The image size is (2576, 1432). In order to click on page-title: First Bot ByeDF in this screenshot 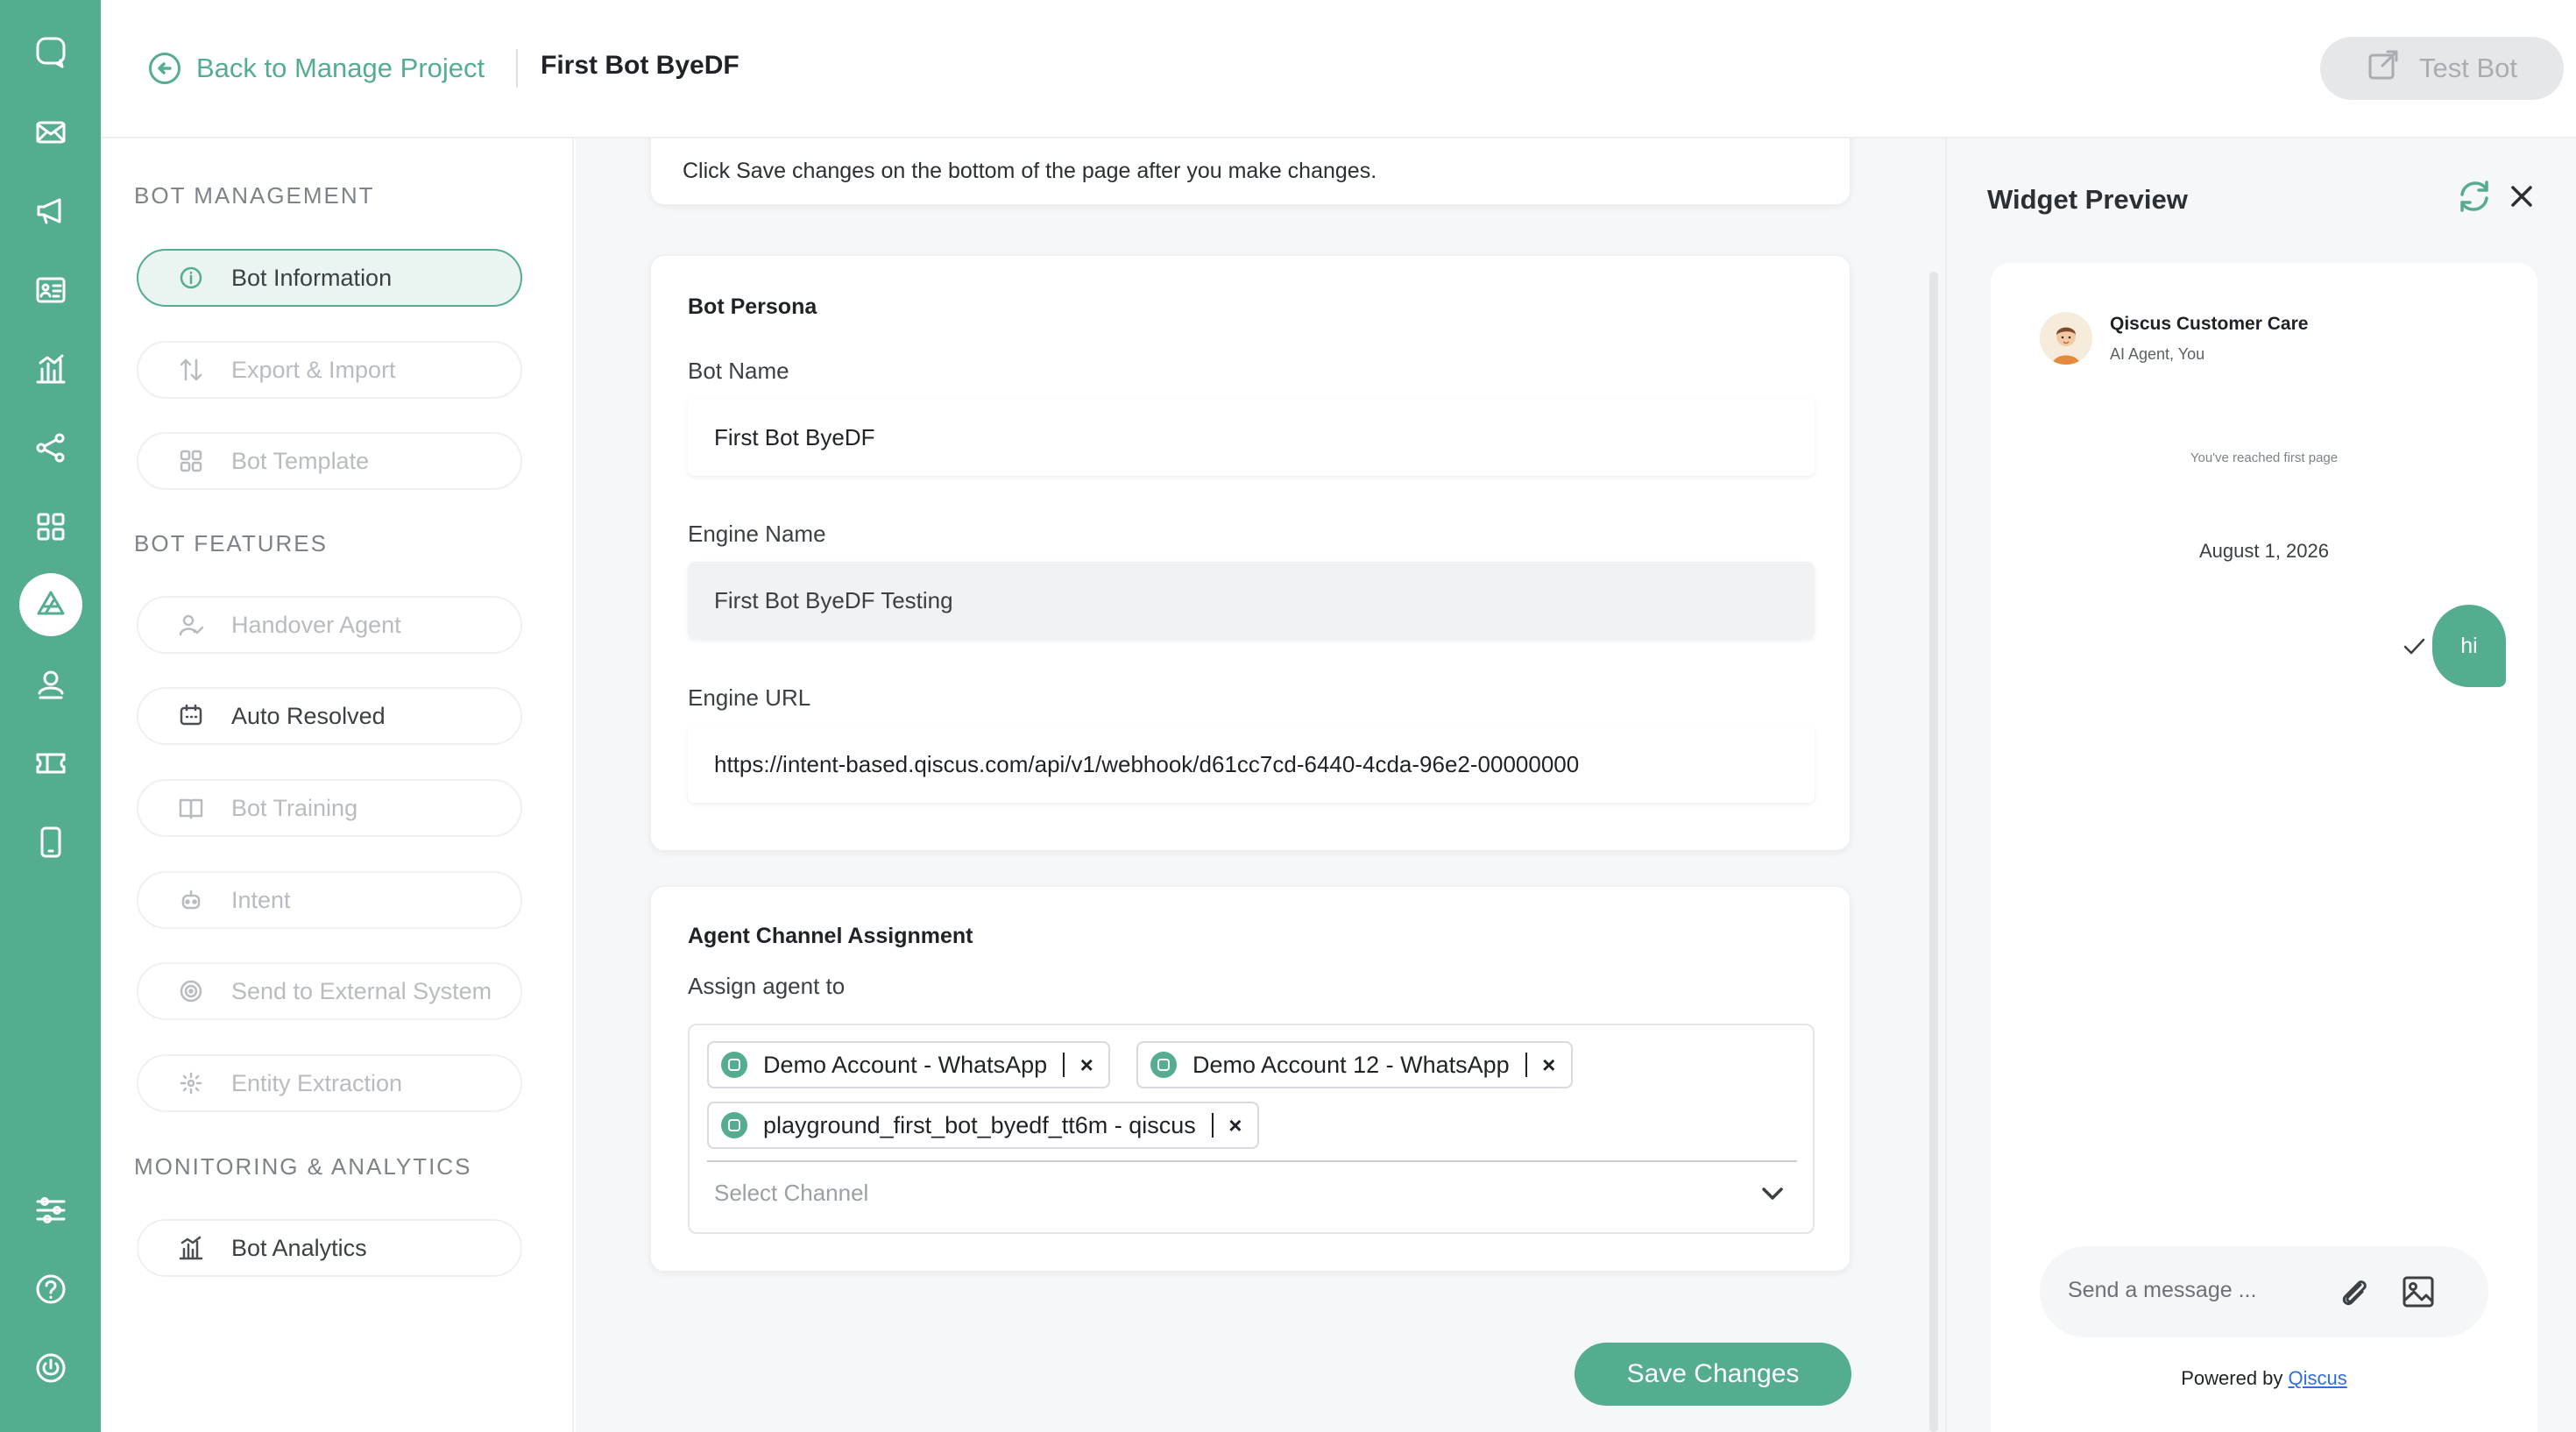, I will do `click(640, 65)`.